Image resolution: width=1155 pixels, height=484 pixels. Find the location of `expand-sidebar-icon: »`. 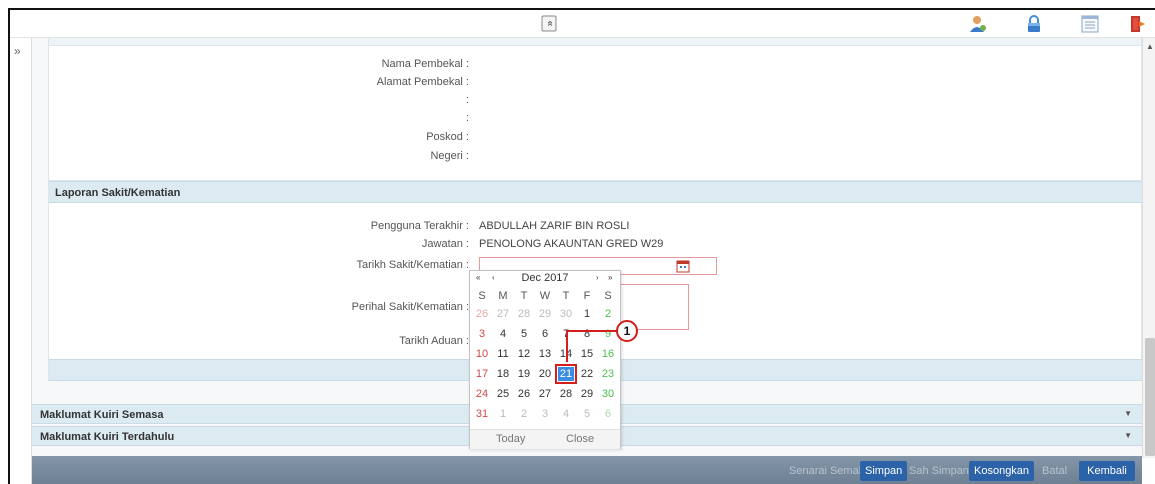

expand-sidebar-icon: » is located at coordinates (17, 51).